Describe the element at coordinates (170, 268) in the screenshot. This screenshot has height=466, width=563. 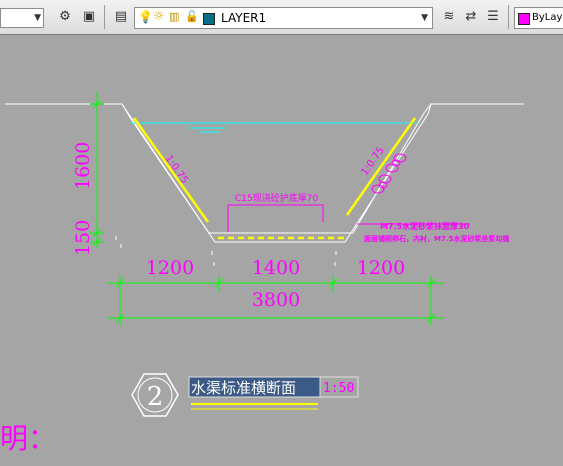
I see `dim-1200-left: 1200` at that location.